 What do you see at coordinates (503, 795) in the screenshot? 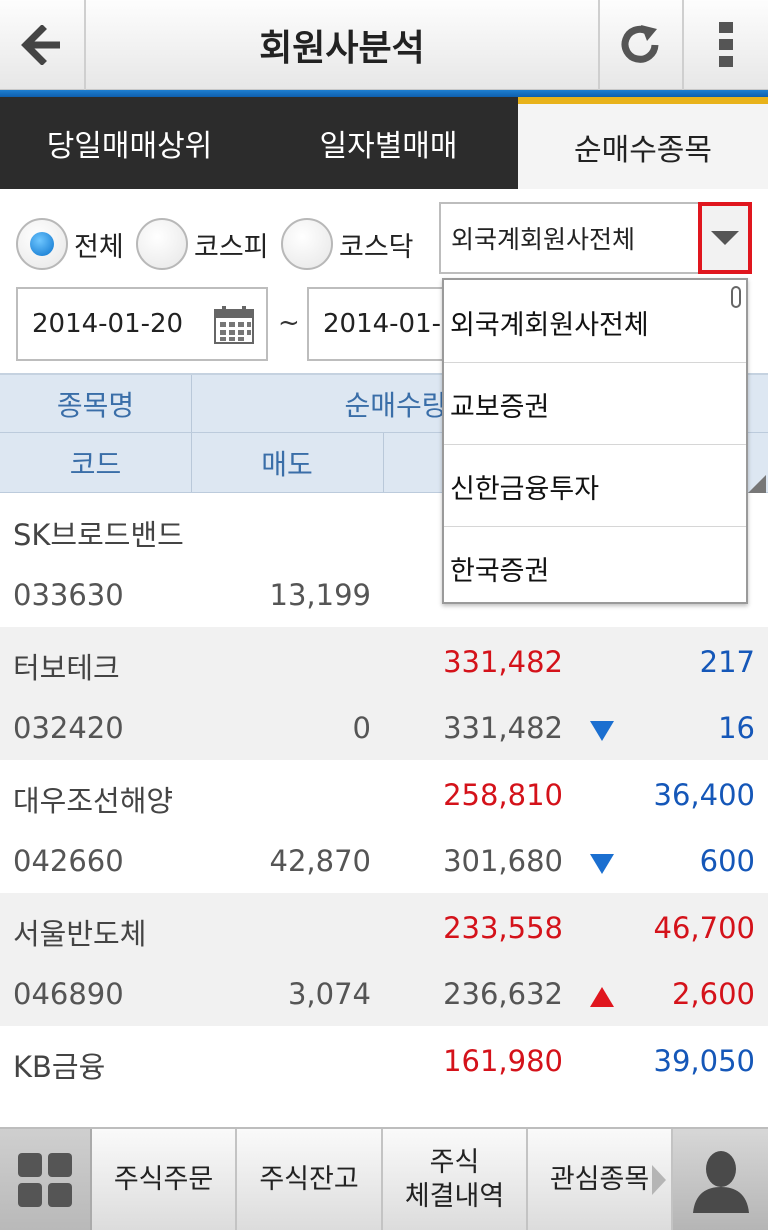
I see `net-buy-qty: 258,810` at bounding box center [503, 795].